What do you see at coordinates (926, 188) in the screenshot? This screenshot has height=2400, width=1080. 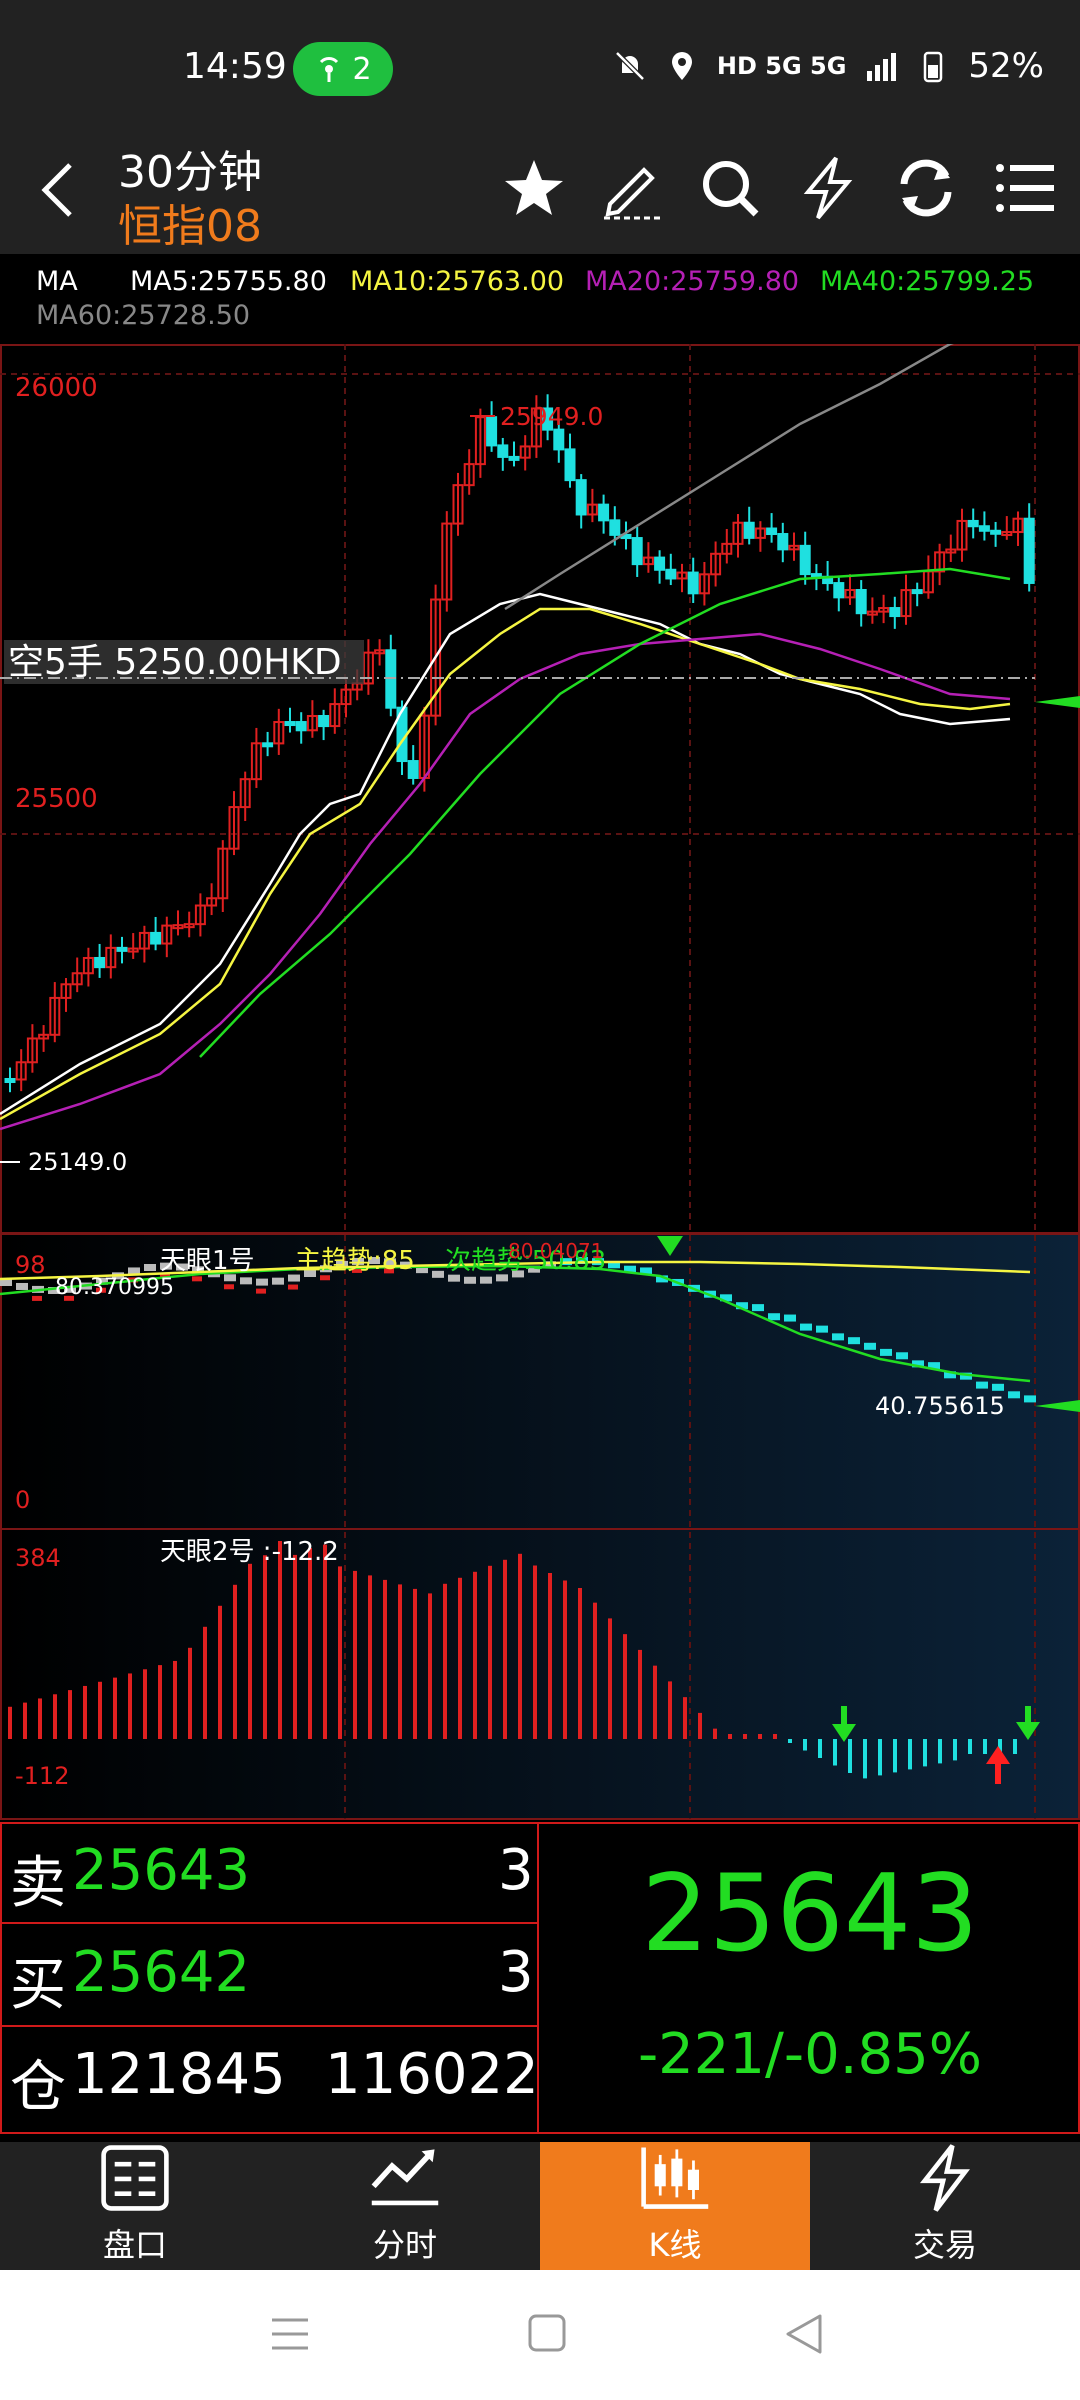 I see `refresh-icon` at bounding box center [926, 188].